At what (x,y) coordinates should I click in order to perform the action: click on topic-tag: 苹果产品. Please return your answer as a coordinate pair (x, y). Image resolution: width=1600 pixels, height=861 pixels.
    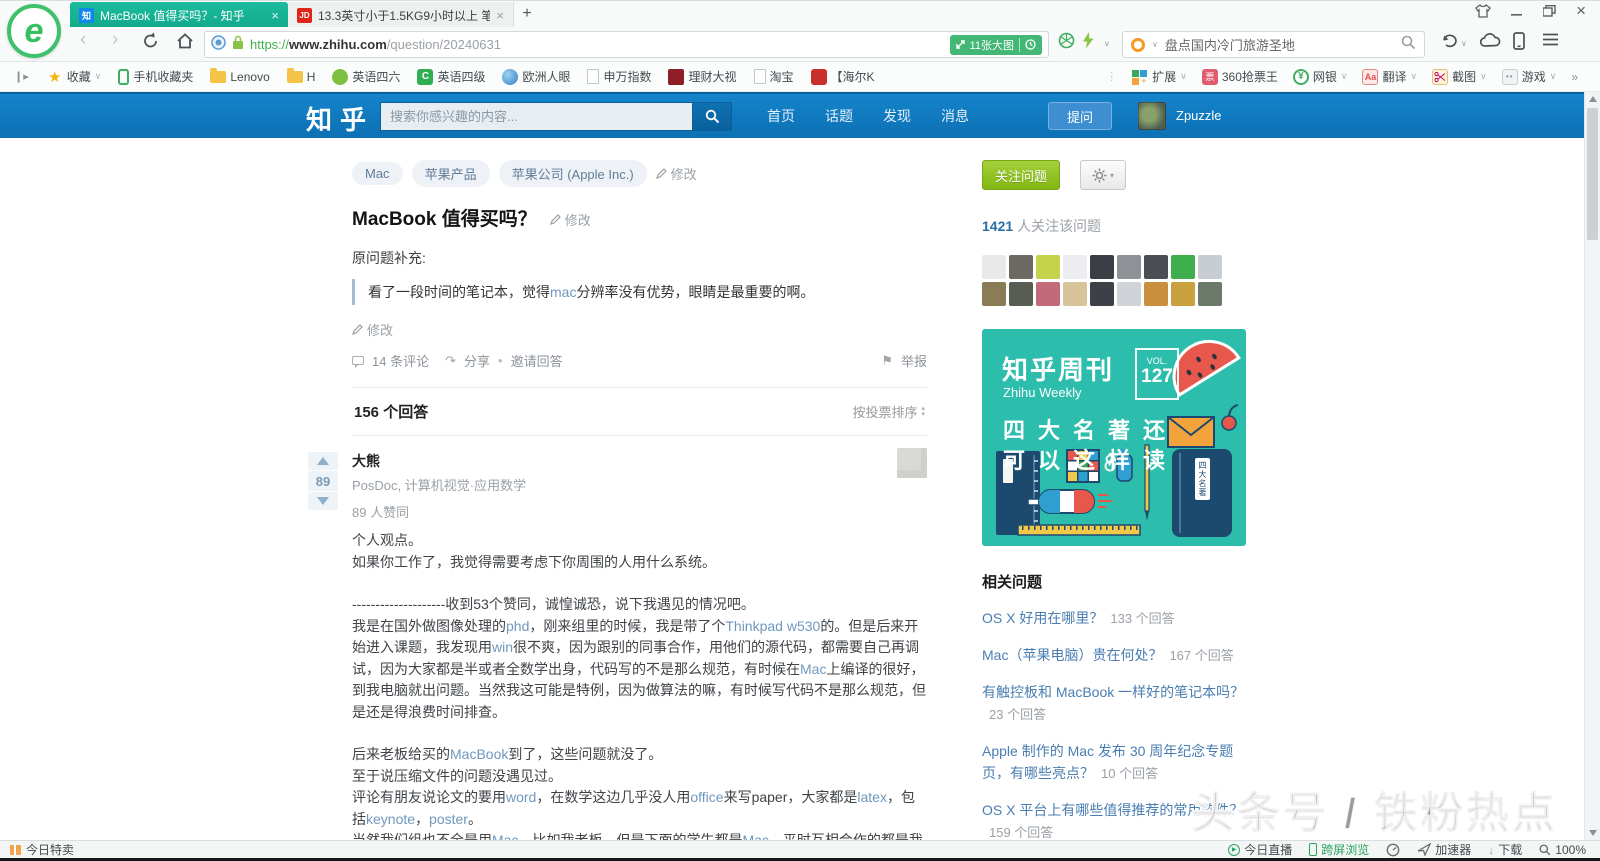
    Looking at the image, I should click on (450, 173).